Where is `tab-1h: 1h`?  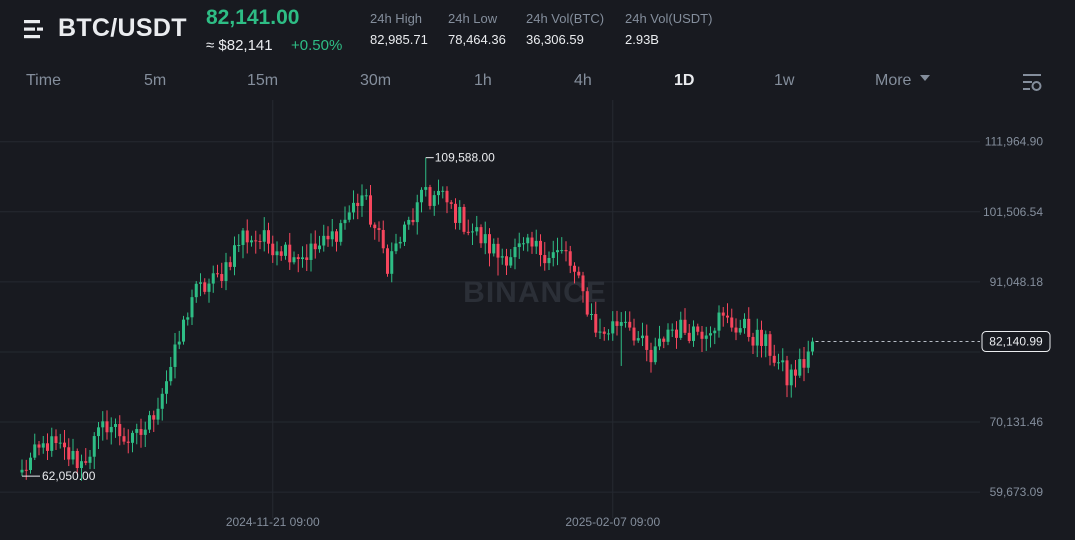
tab-1h: 1h is located at coordinates (483, 81).